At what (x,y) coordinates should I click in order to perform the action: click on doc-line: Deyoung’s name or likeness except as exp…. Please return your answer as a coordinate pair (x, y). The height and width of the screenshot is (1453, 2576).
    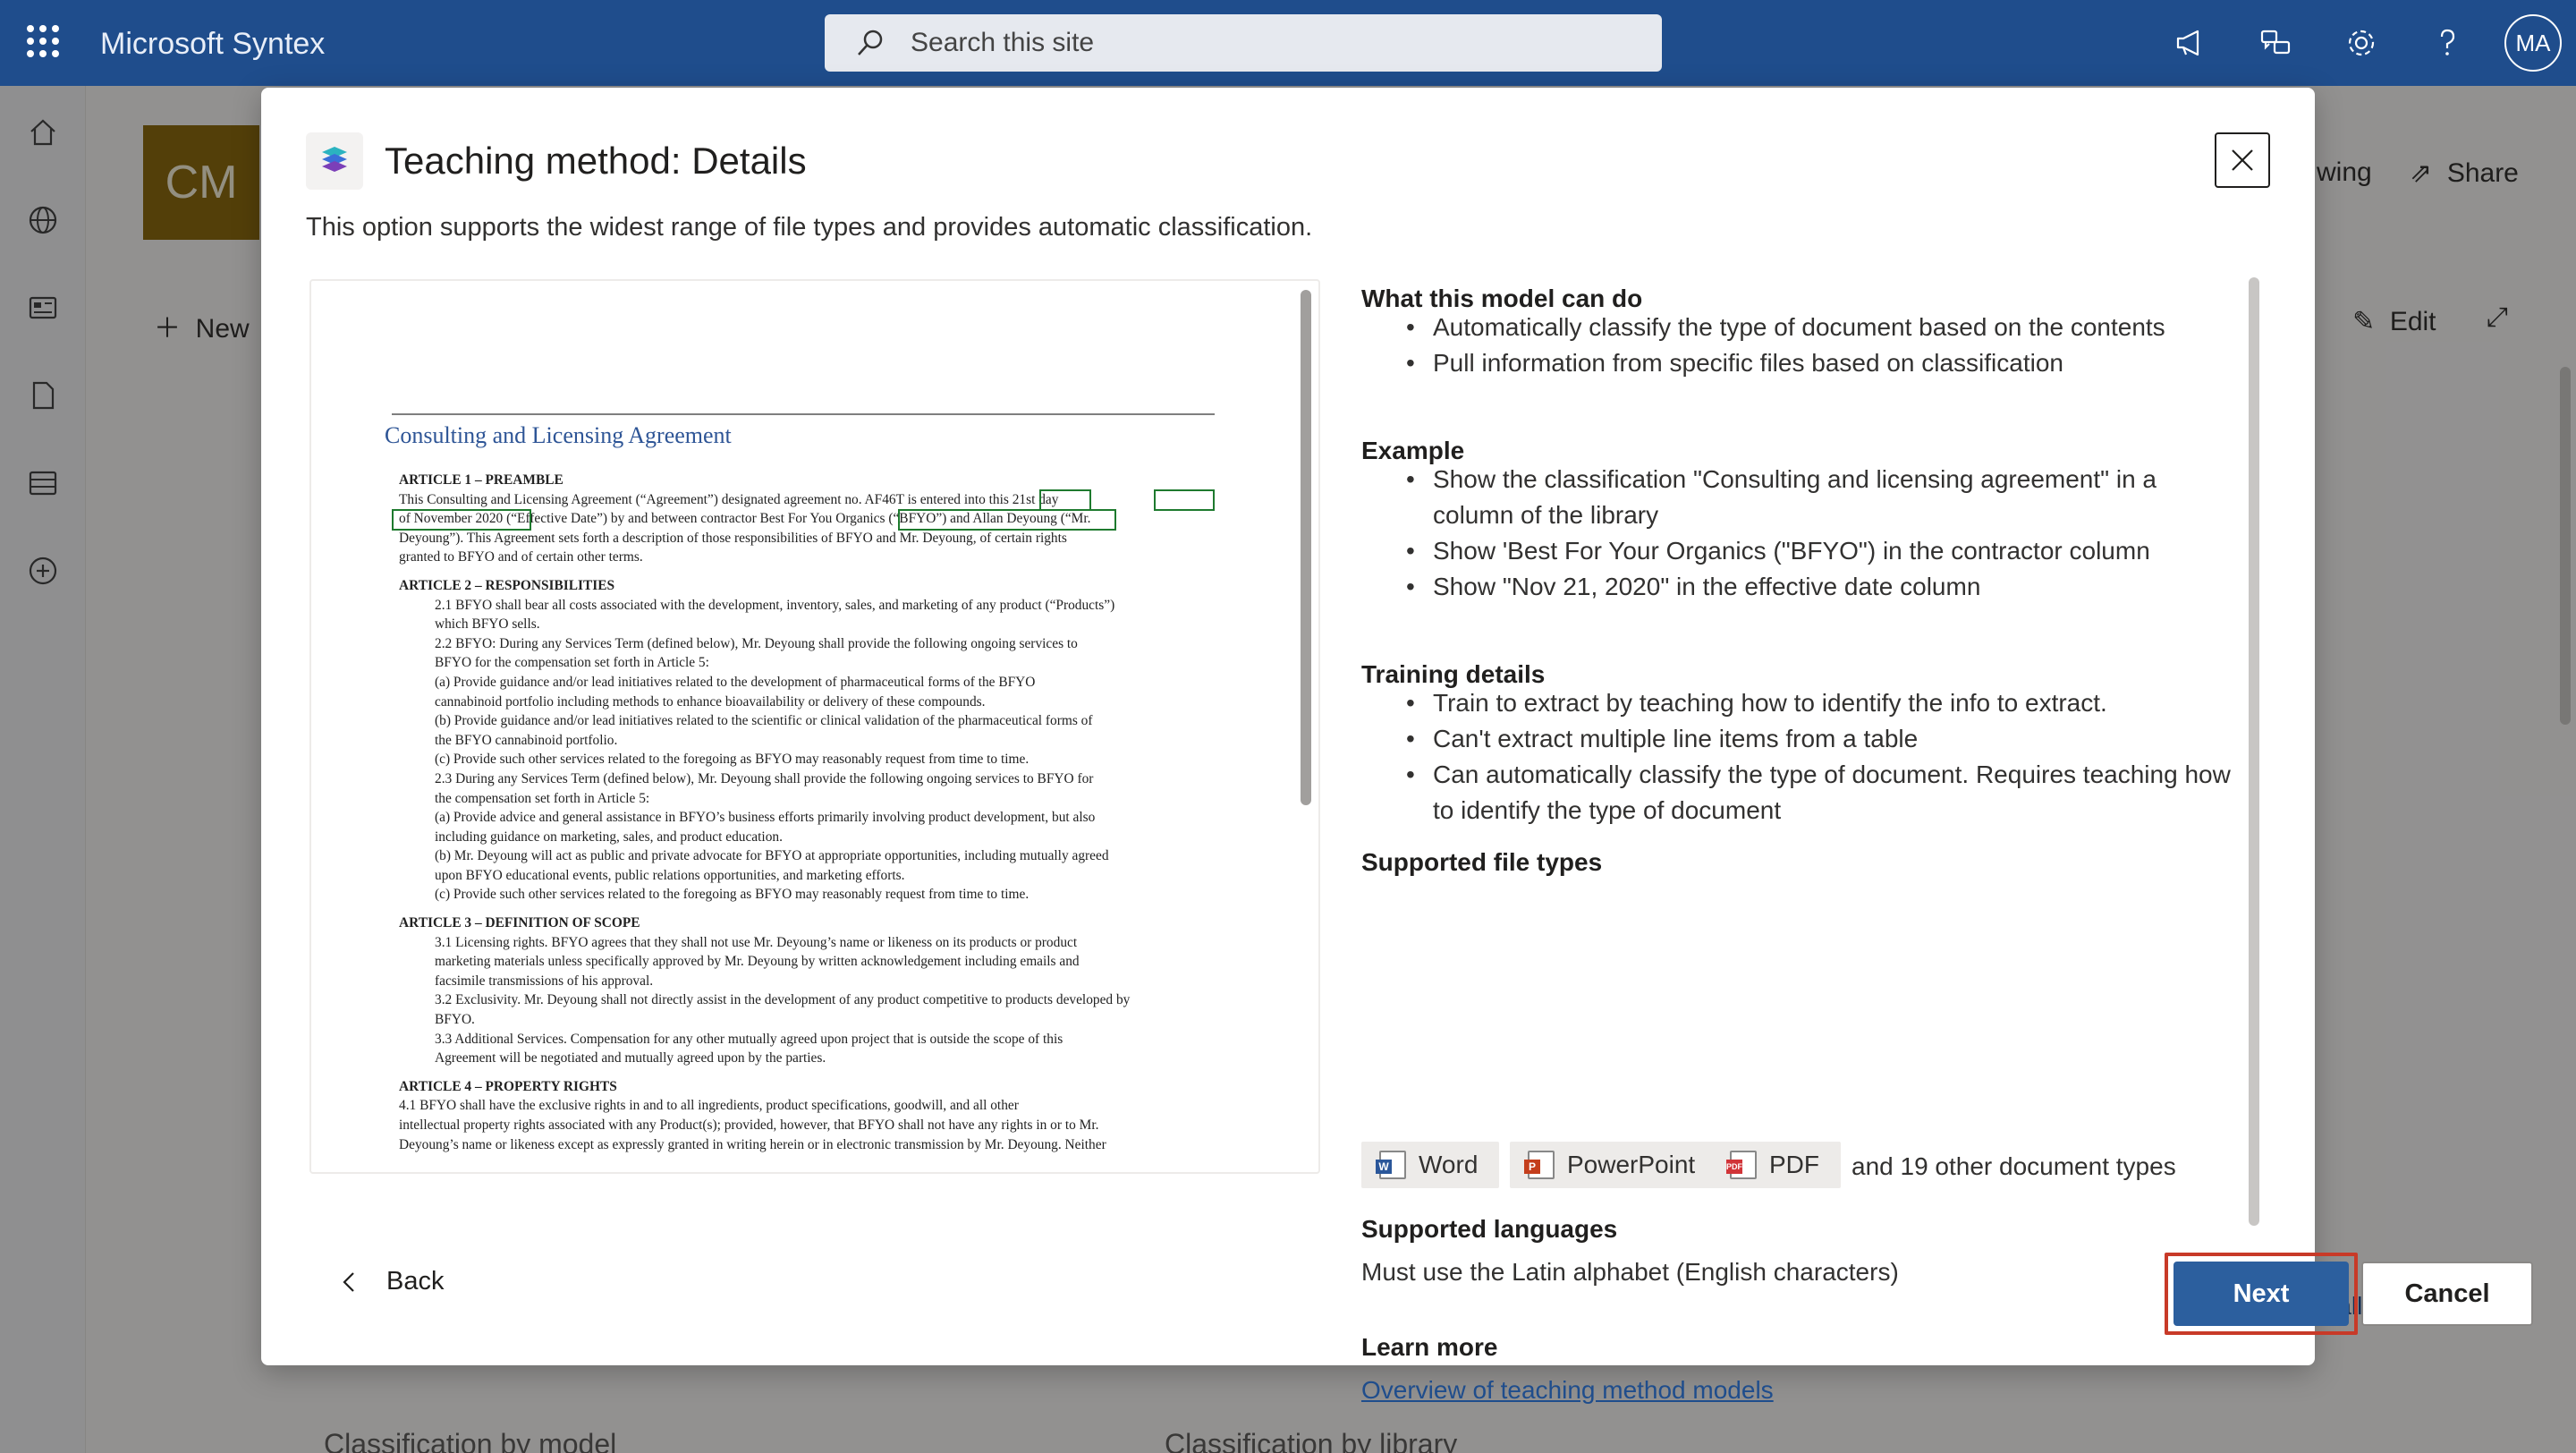
    Looking at the image, I should click on (752, 1144).